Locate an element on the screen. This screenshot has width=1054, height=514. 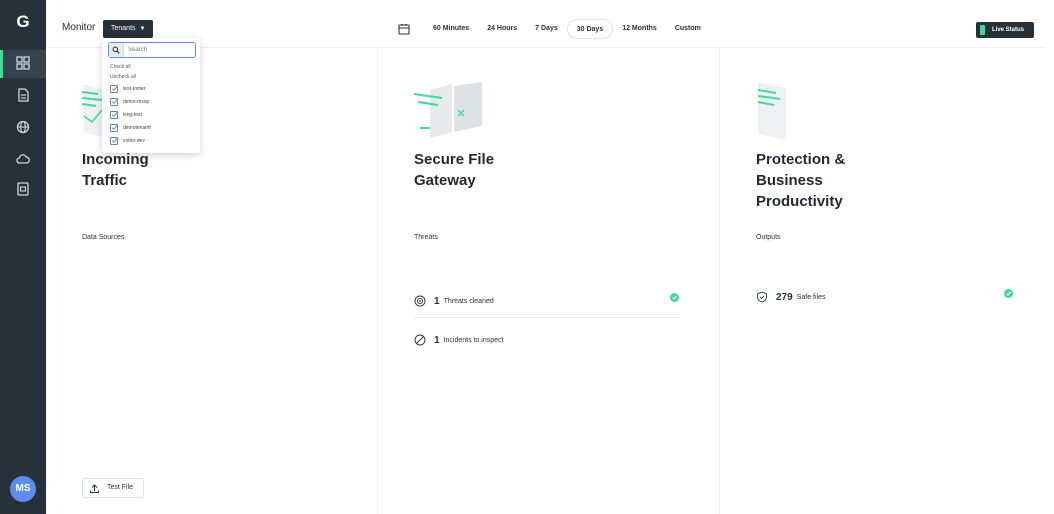
tenant-search-input is located at coordinates (158, 50).